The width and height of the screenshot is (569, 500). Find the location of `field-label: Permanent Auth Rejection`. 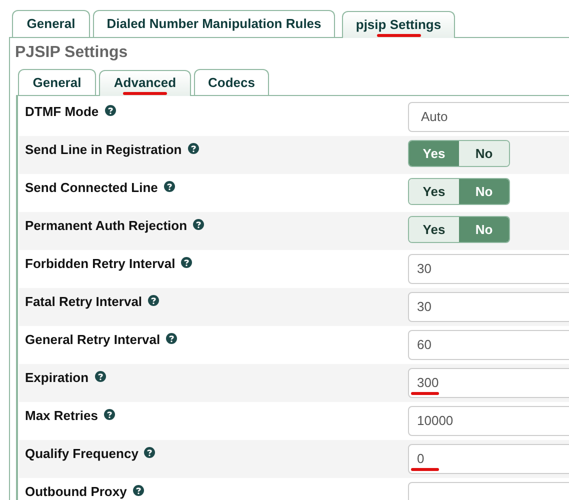

field-label: Permanent Auth Rejection is located at coordinates (106, 226).